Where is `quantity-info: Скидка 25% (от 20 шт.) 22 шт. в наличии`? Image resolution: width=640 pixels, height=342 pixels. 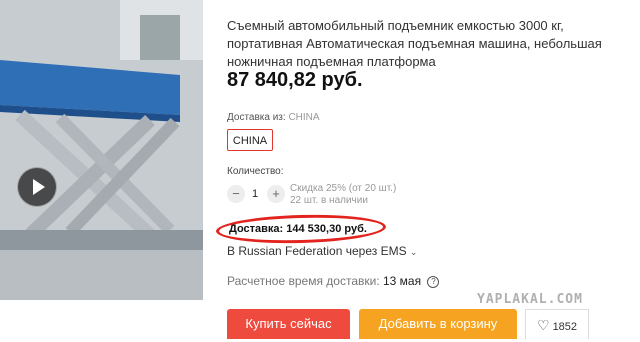 quantity-info: Скидка 25% (от 20 шт.) 22 шт. в наличии is located at coordinates (343, 195).